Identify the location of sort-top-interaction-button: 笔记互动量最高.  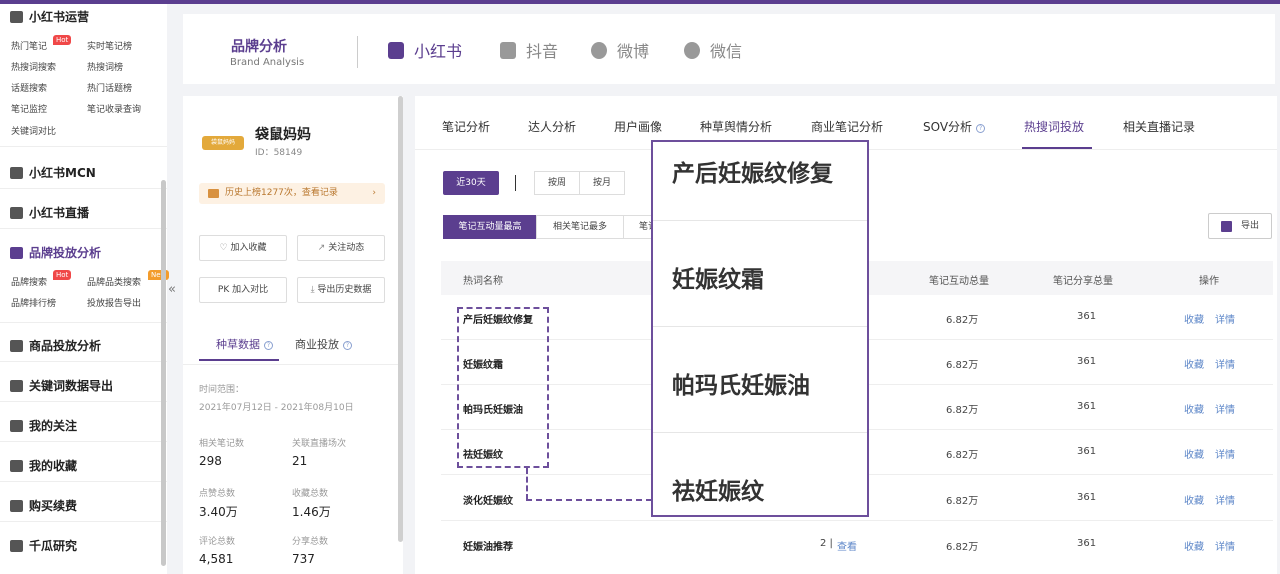
(490, 227).